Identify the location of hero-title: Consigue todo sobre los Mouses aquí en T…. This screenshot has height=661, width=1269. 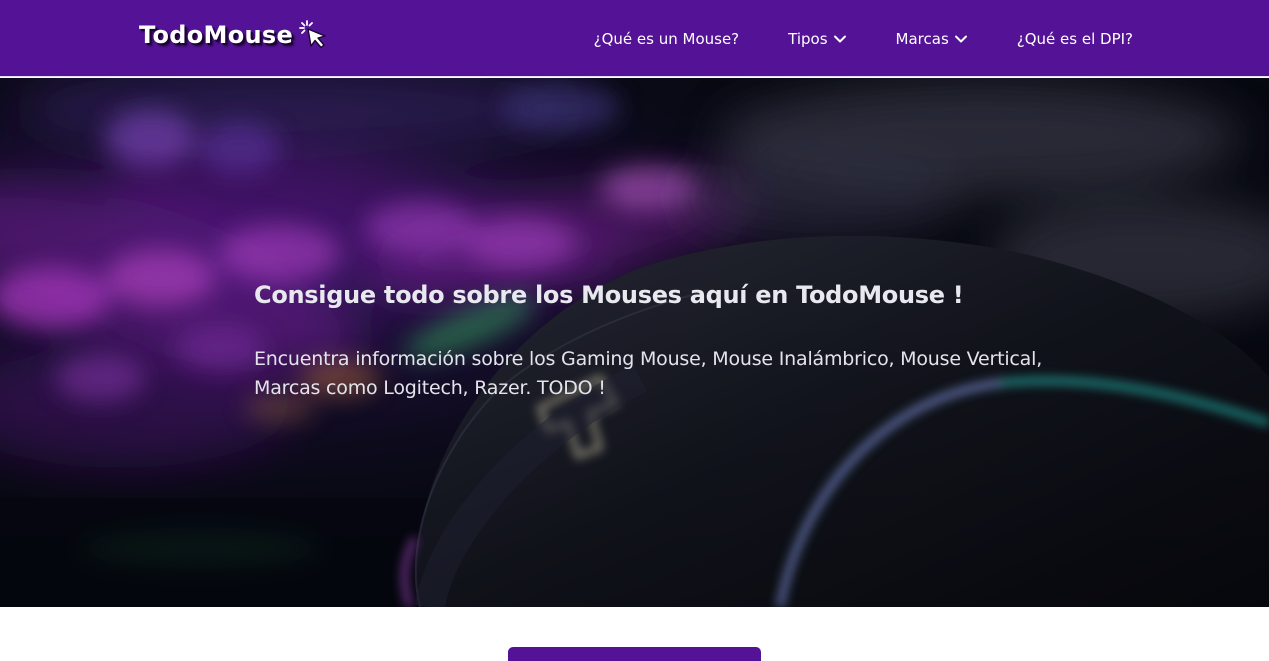
(609, 295).